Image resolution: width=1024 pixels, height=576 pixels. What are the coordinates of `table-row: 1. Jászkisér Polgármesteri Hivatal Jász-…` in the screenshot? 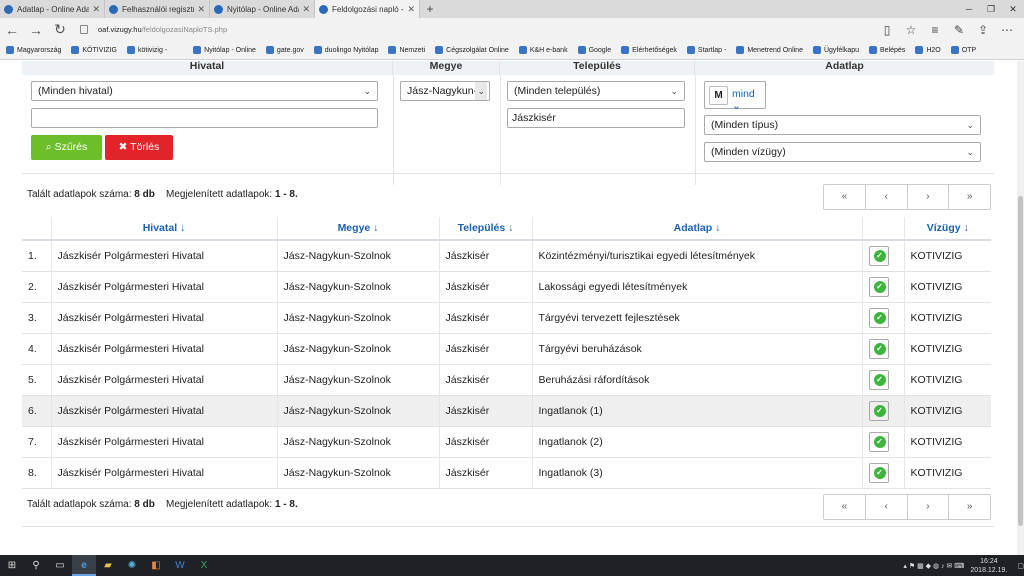 It's located at (506, 256).